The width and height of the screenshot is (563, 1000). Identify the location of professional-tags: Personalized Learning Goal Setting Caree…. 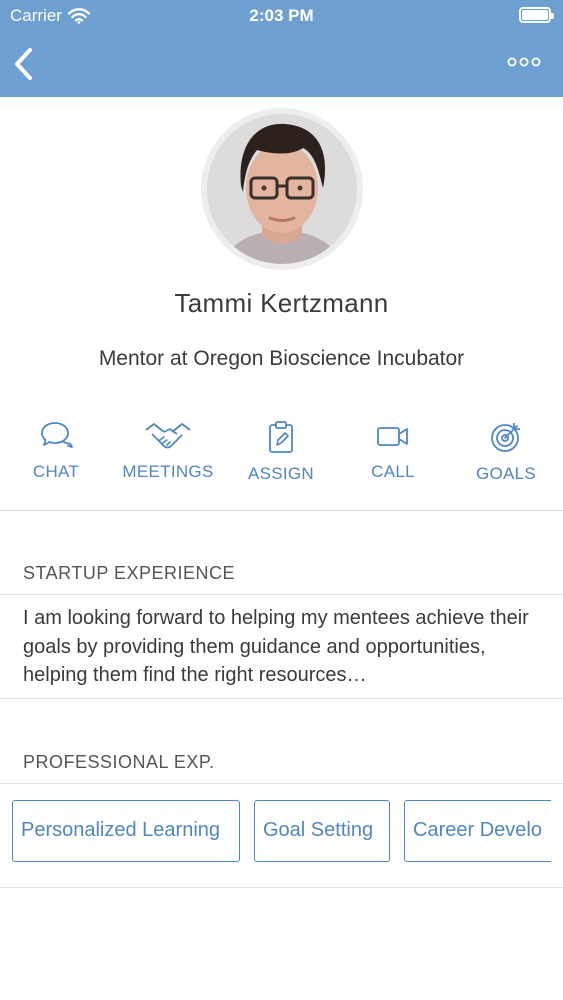
(281, 831).